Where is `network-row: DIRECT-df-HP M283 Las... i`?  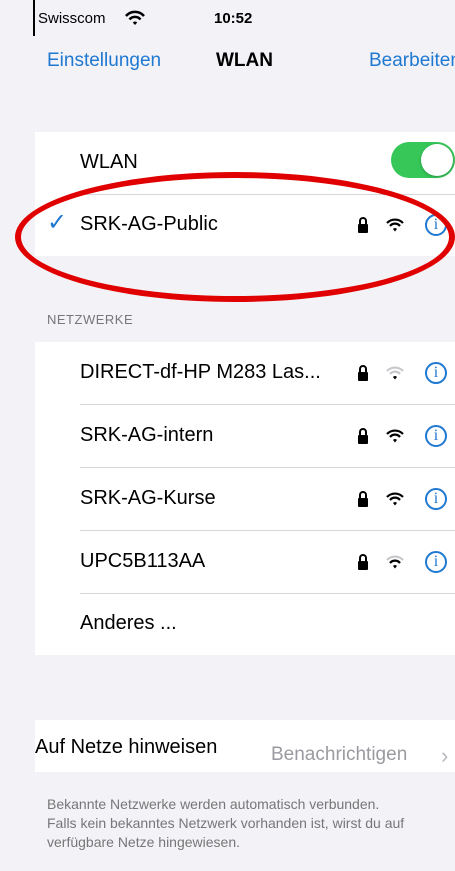 network-row: DIRECT-df-HP M283 Las... i is located at coordinates (245, 373).